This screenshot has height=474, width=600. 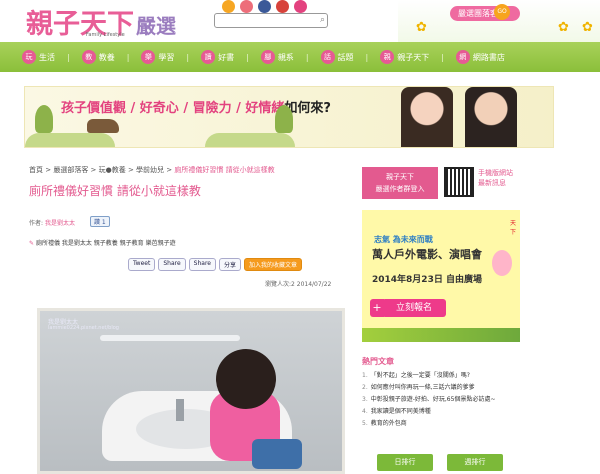 What do you see at coordinates (46, 57) in the screenshot?
I see `nav-item-life: 玩生活 |` at bounding box center [46, 57].